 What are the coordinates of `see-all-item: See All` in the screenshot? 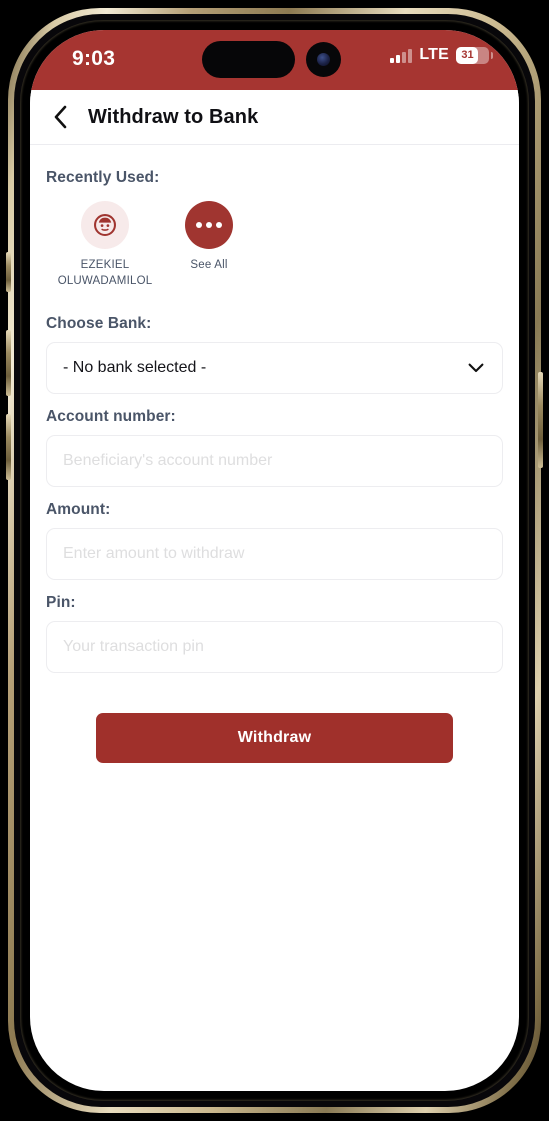 It's located at (209, 245).